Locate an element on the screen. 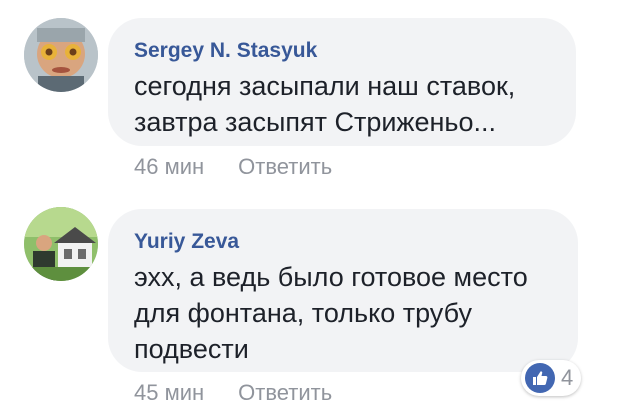  reactions-badge: 4 is located at coordinates (551, 378).